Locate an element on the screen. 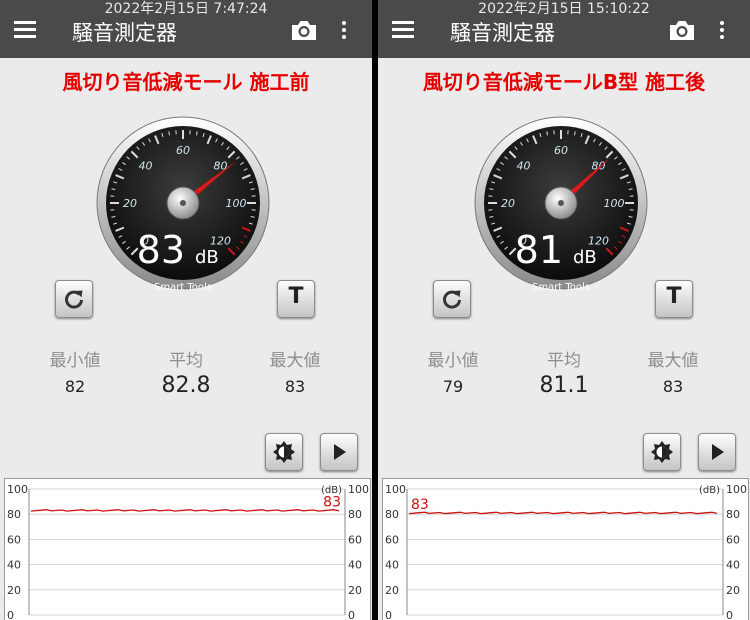 Image resolution: width=750 pixels, height=620 pixels. min-stat: 最小値 82 is located at coordinates (75, 371).